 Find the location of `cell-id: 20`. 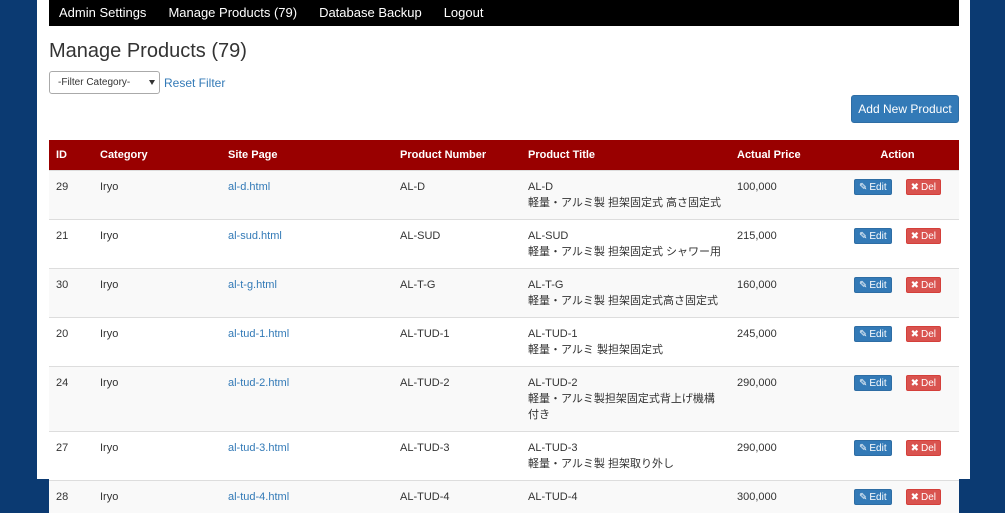

cell-id: 20 is located at coordinates (71, 341).